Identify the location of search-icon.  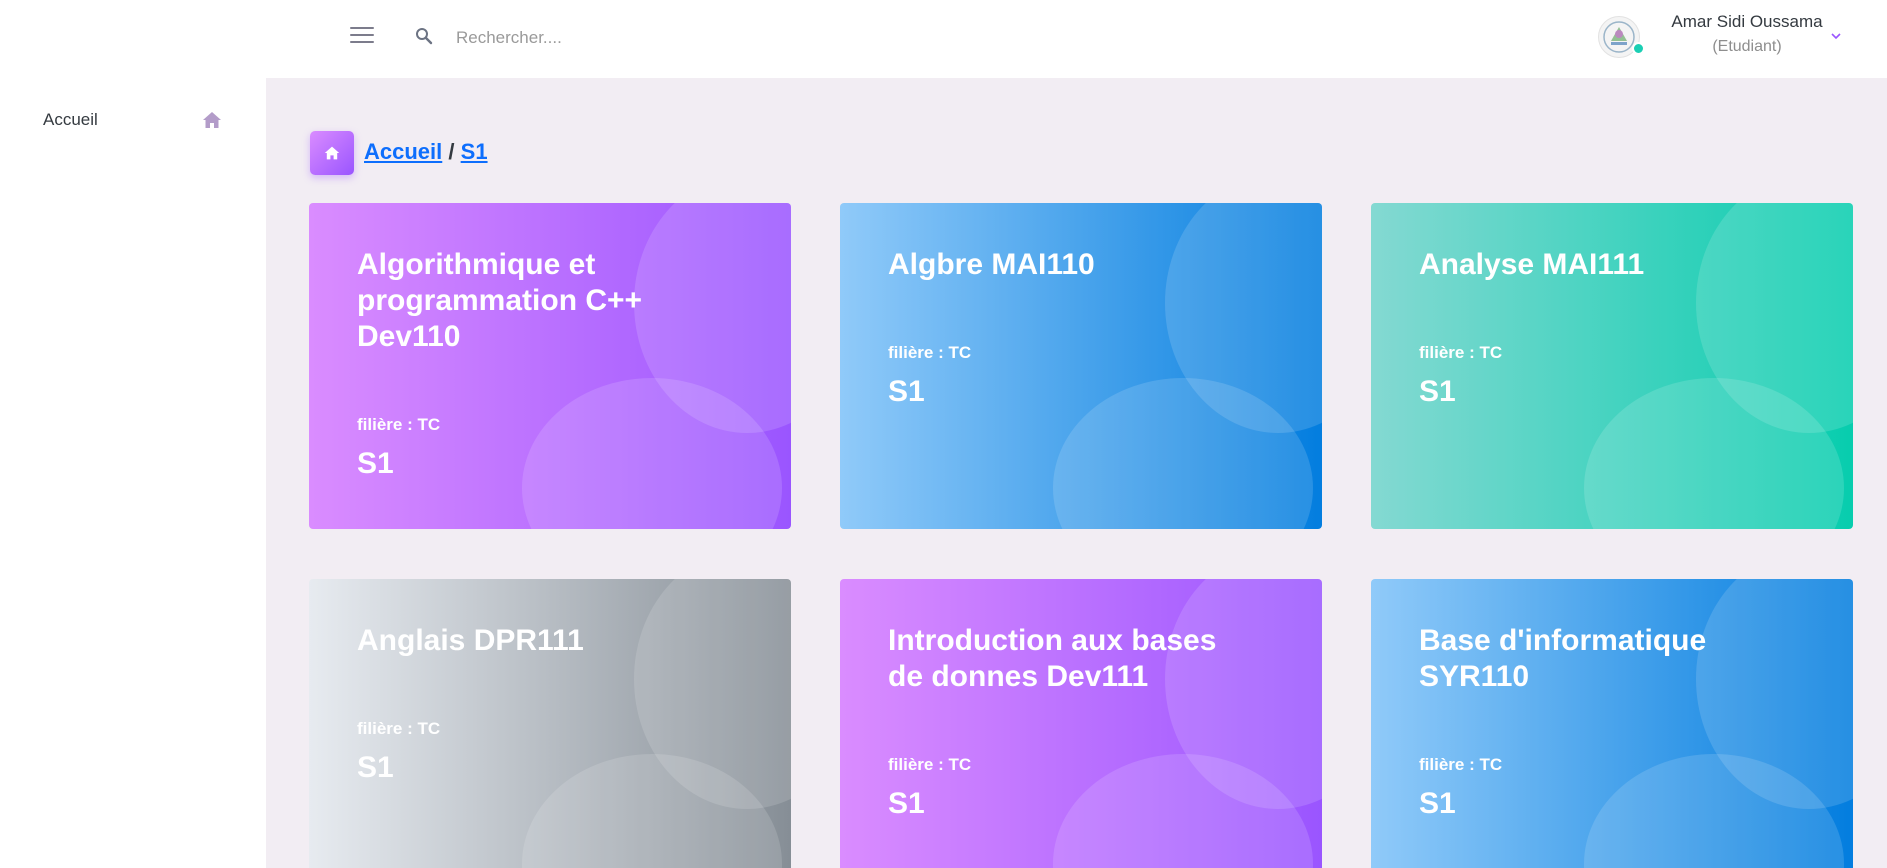
(424, 36).